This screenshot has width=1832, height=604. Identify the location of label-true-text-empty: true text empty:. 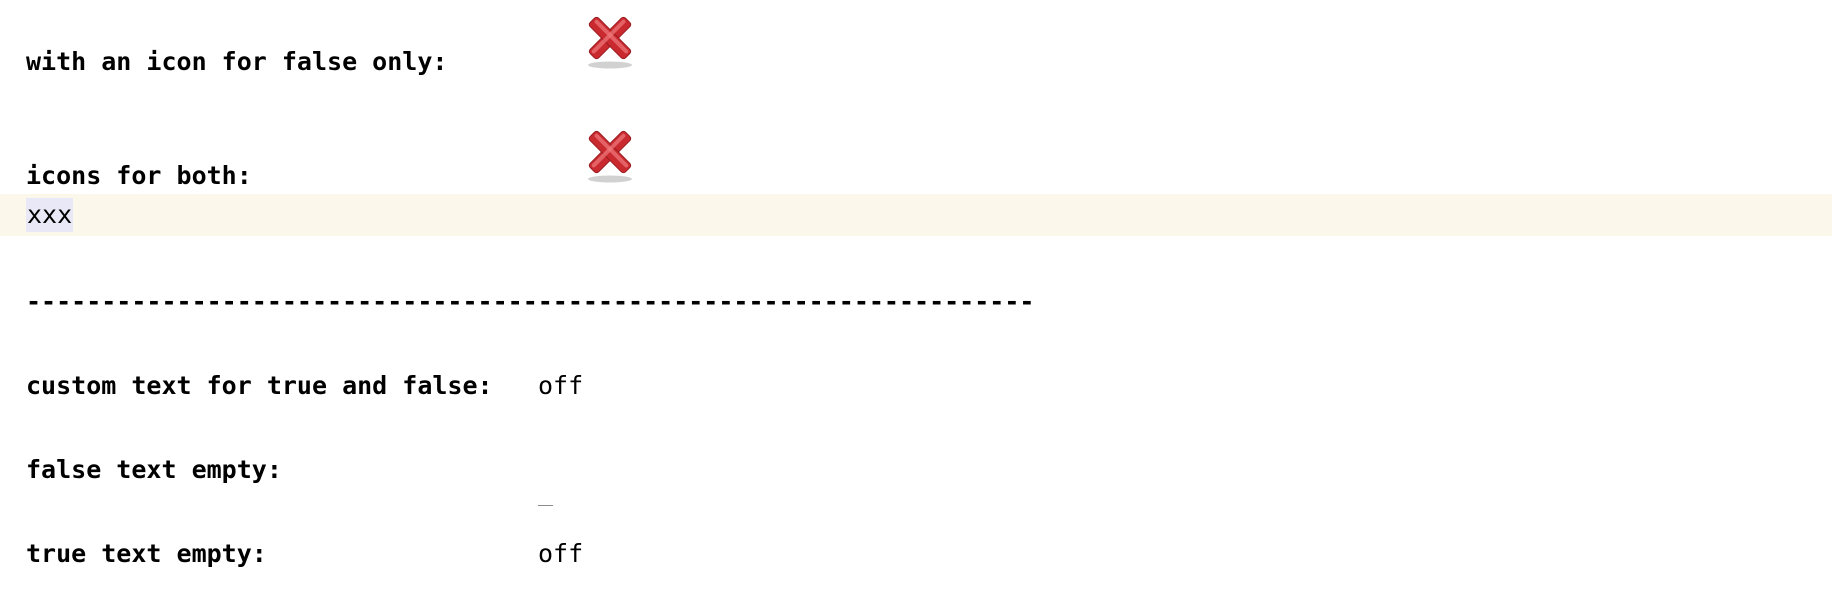
(146, 553).